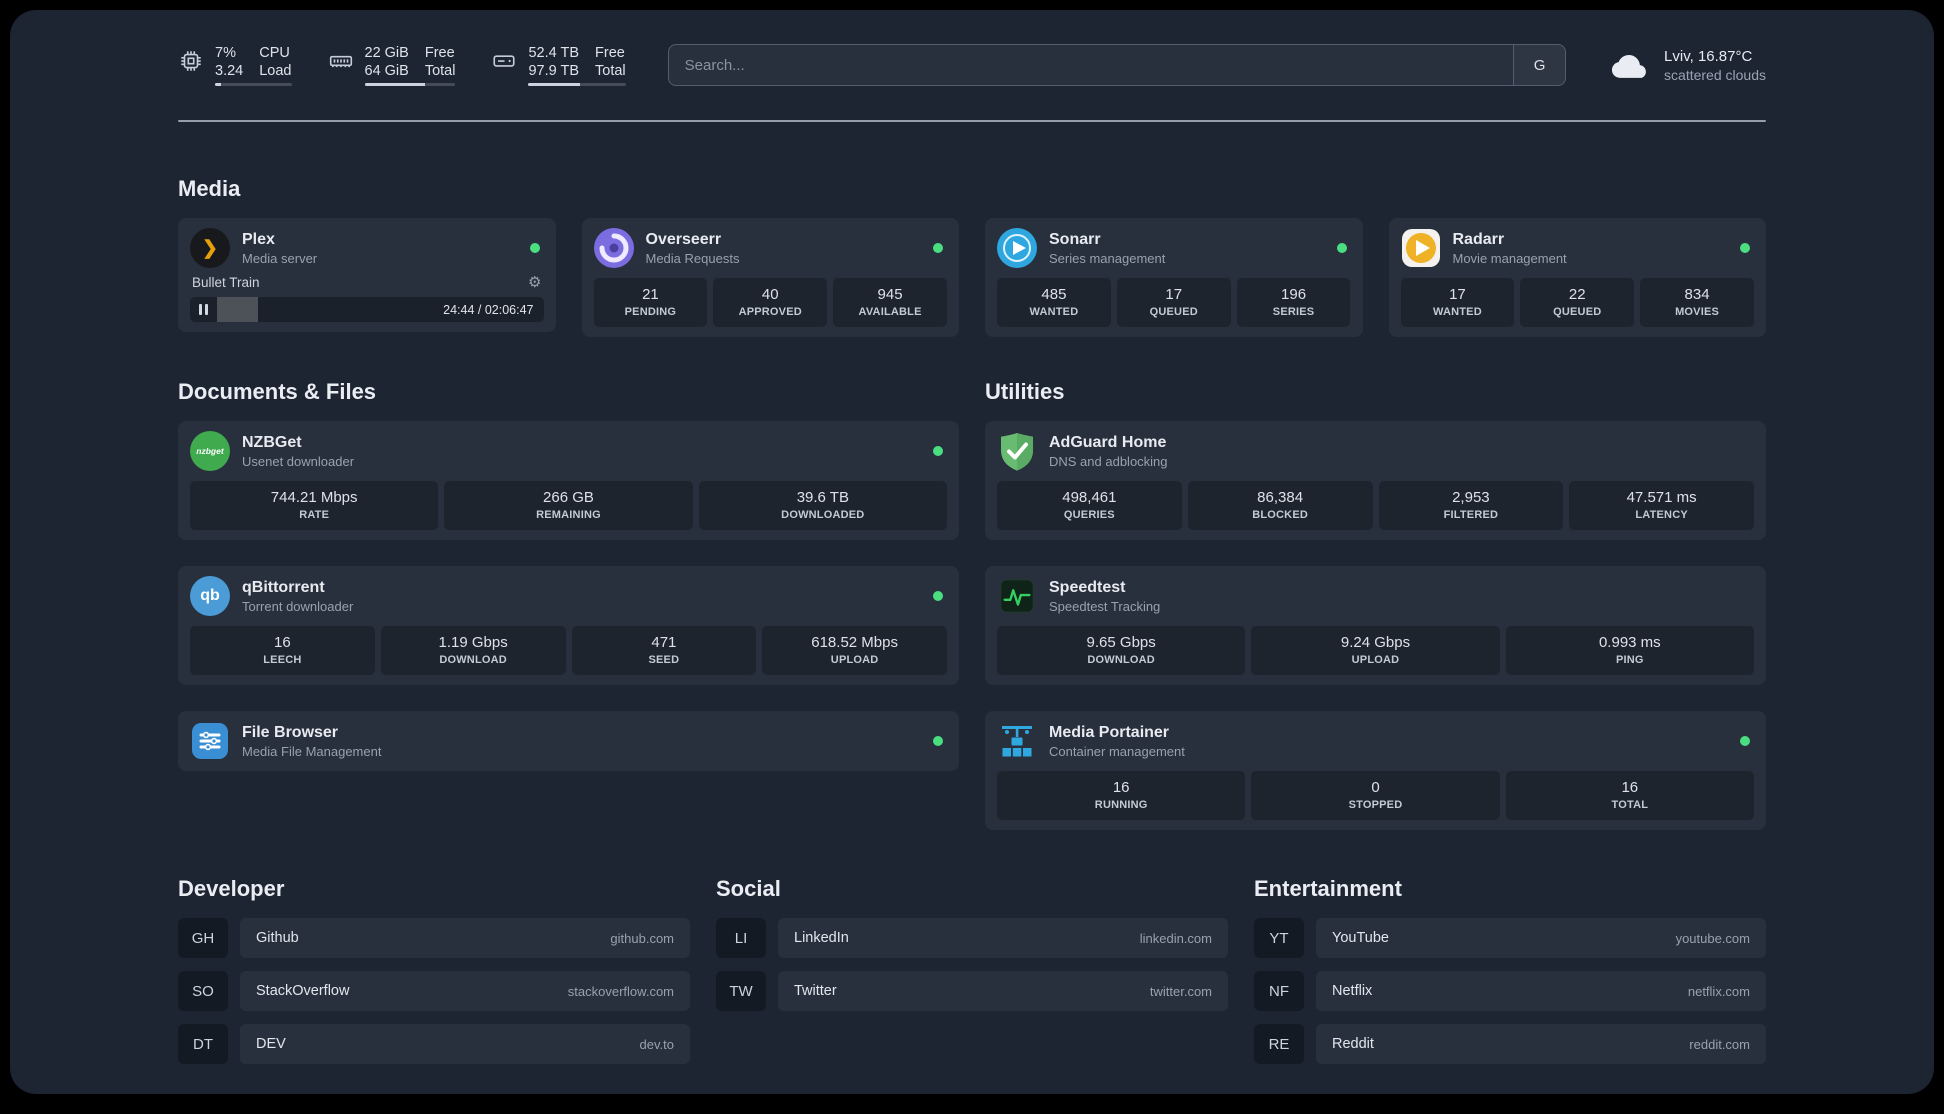  What do you see at coordinates (283, 588) in the screenshot?
I see `service-name: qBittorrent` at bounding box center [283, 588].